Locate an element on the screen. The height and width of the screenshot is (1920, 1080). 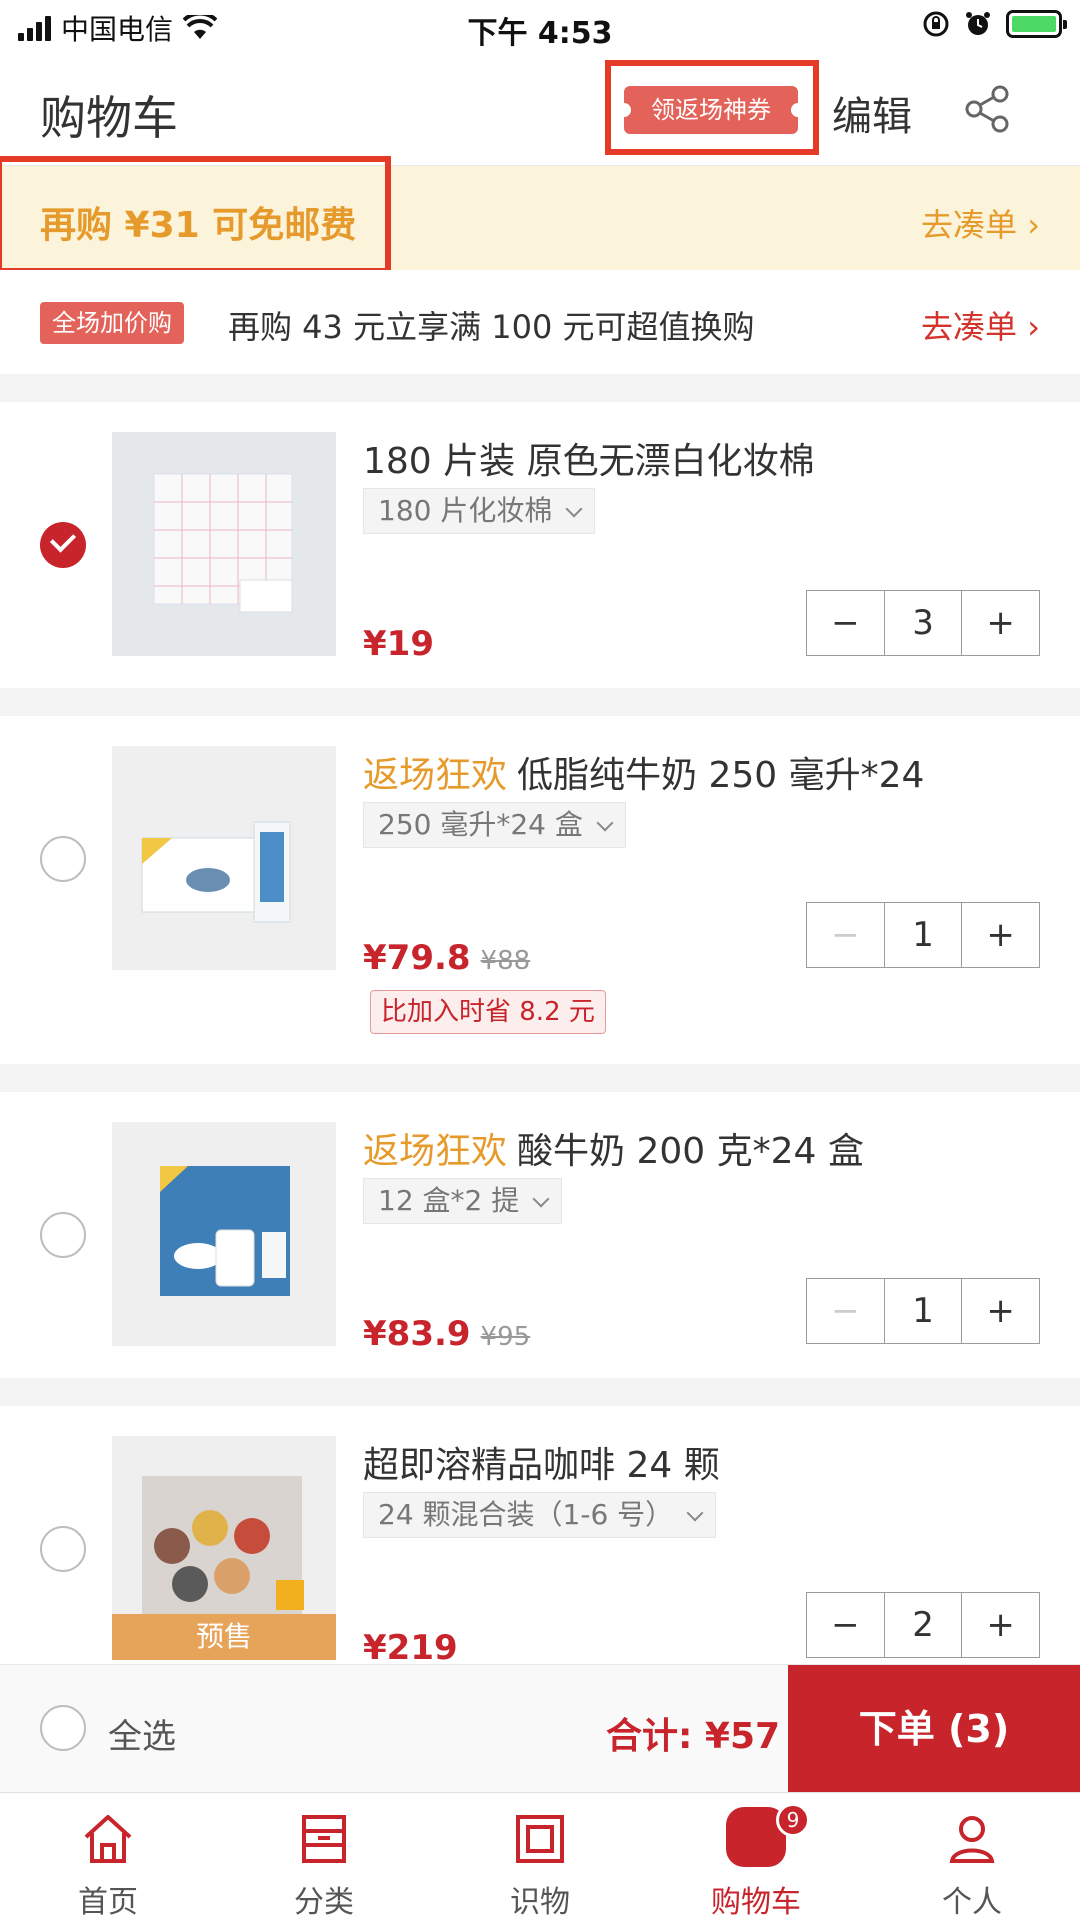
item-spec-selector: 12 盒*2 提 is located at coordinates (463, 1201).